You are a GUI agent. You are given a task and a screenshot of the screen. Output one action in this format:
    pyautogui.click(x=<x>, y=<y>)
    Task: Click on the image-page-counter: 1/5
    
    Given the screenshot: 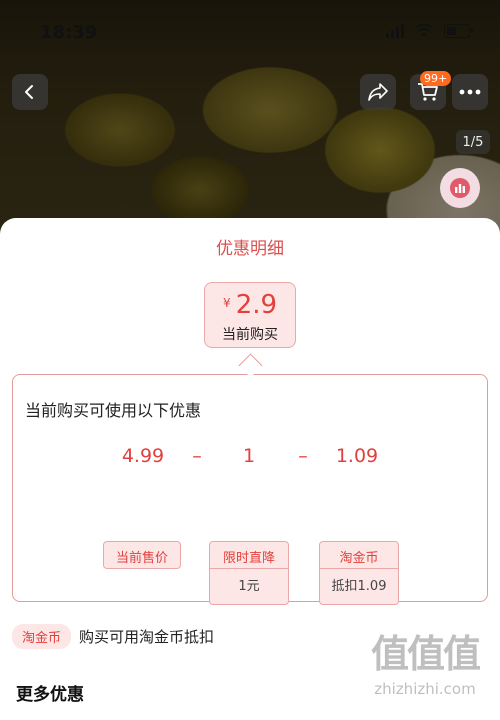 What is the action you would take?
    pyautogui.click(x=473, y=142)
    